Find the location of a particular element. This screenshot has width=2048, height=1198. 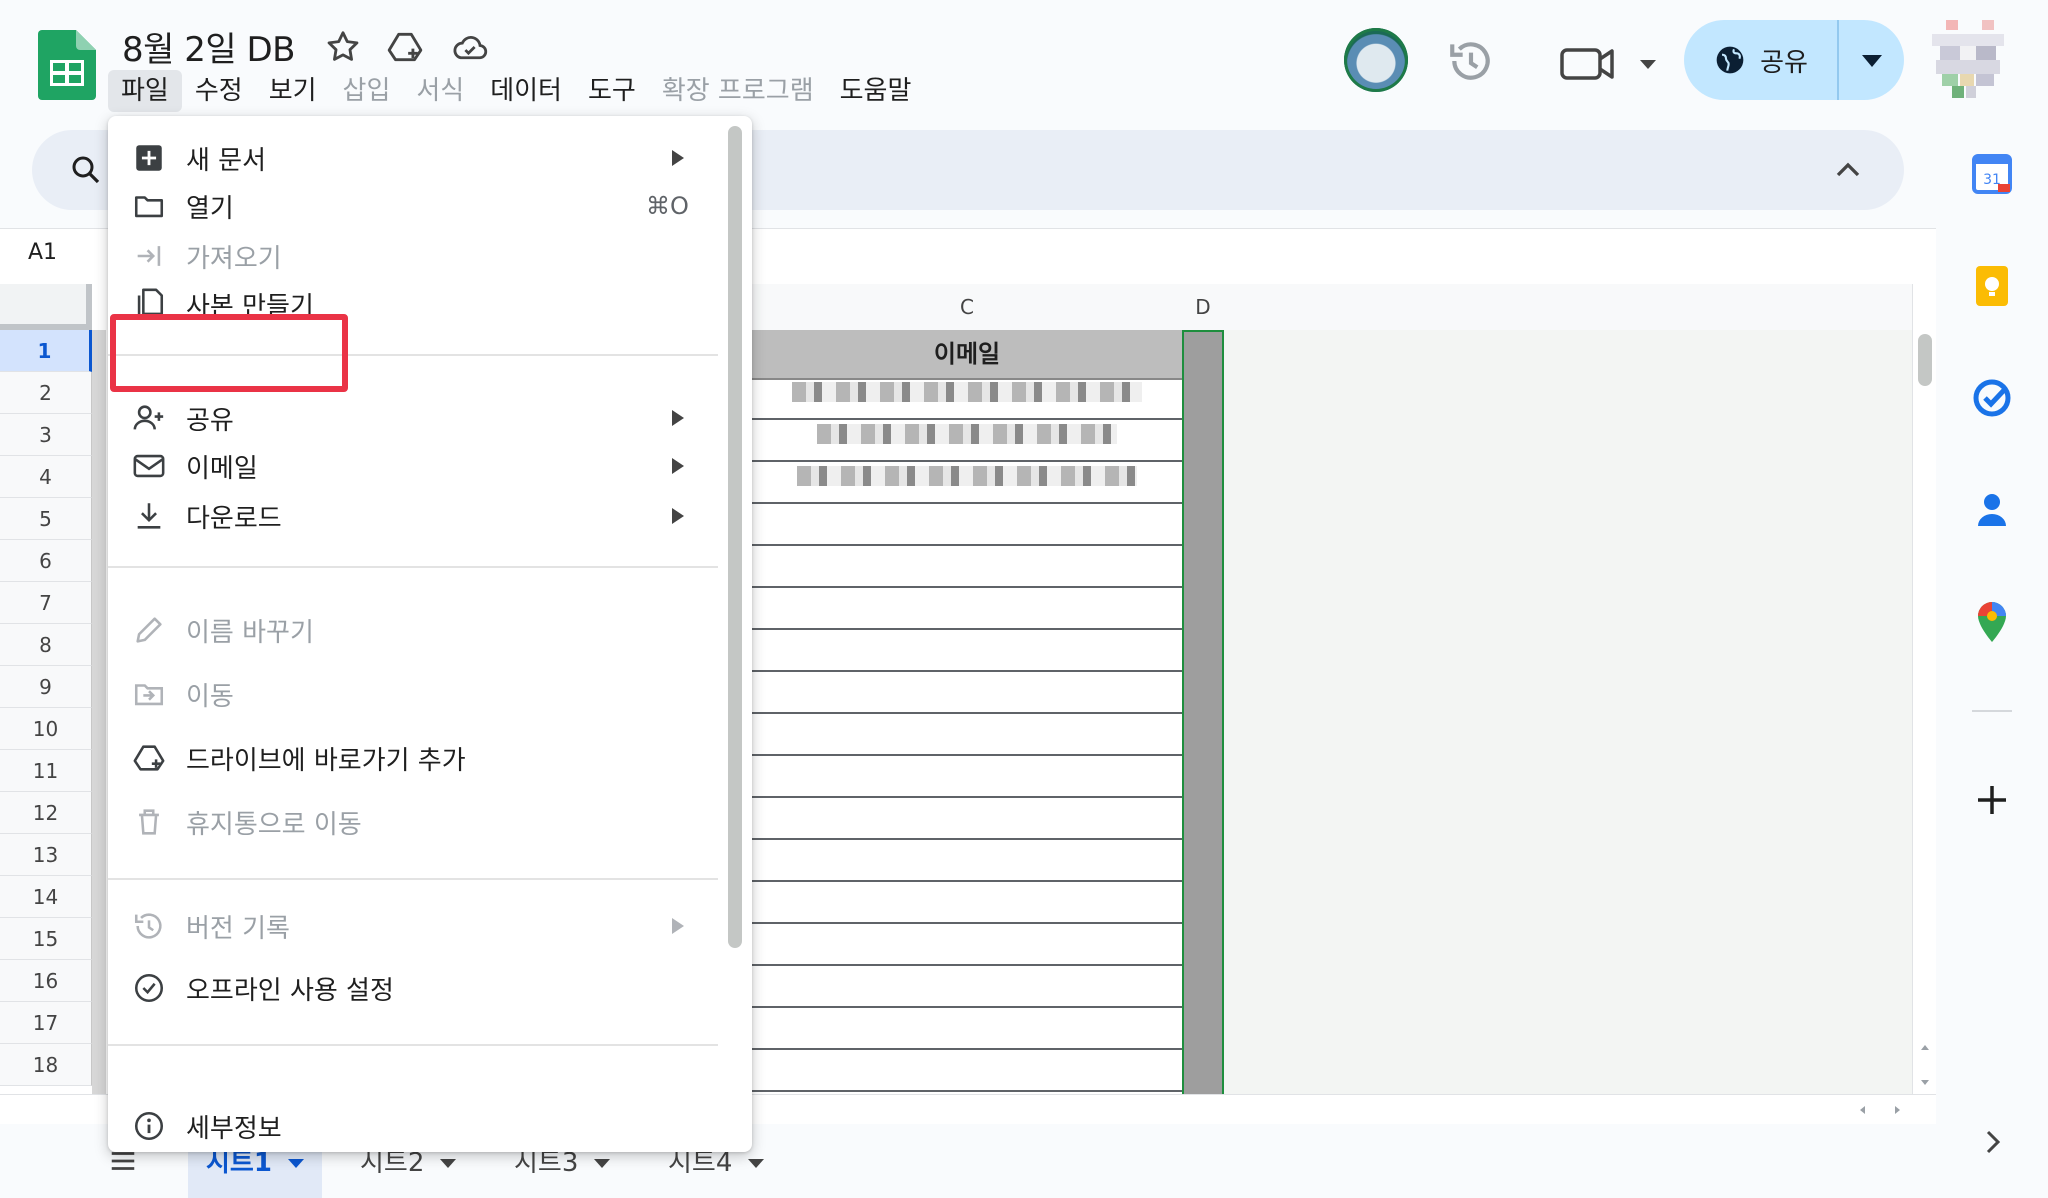

version-history-icon is located at coordinates (1471, 61).